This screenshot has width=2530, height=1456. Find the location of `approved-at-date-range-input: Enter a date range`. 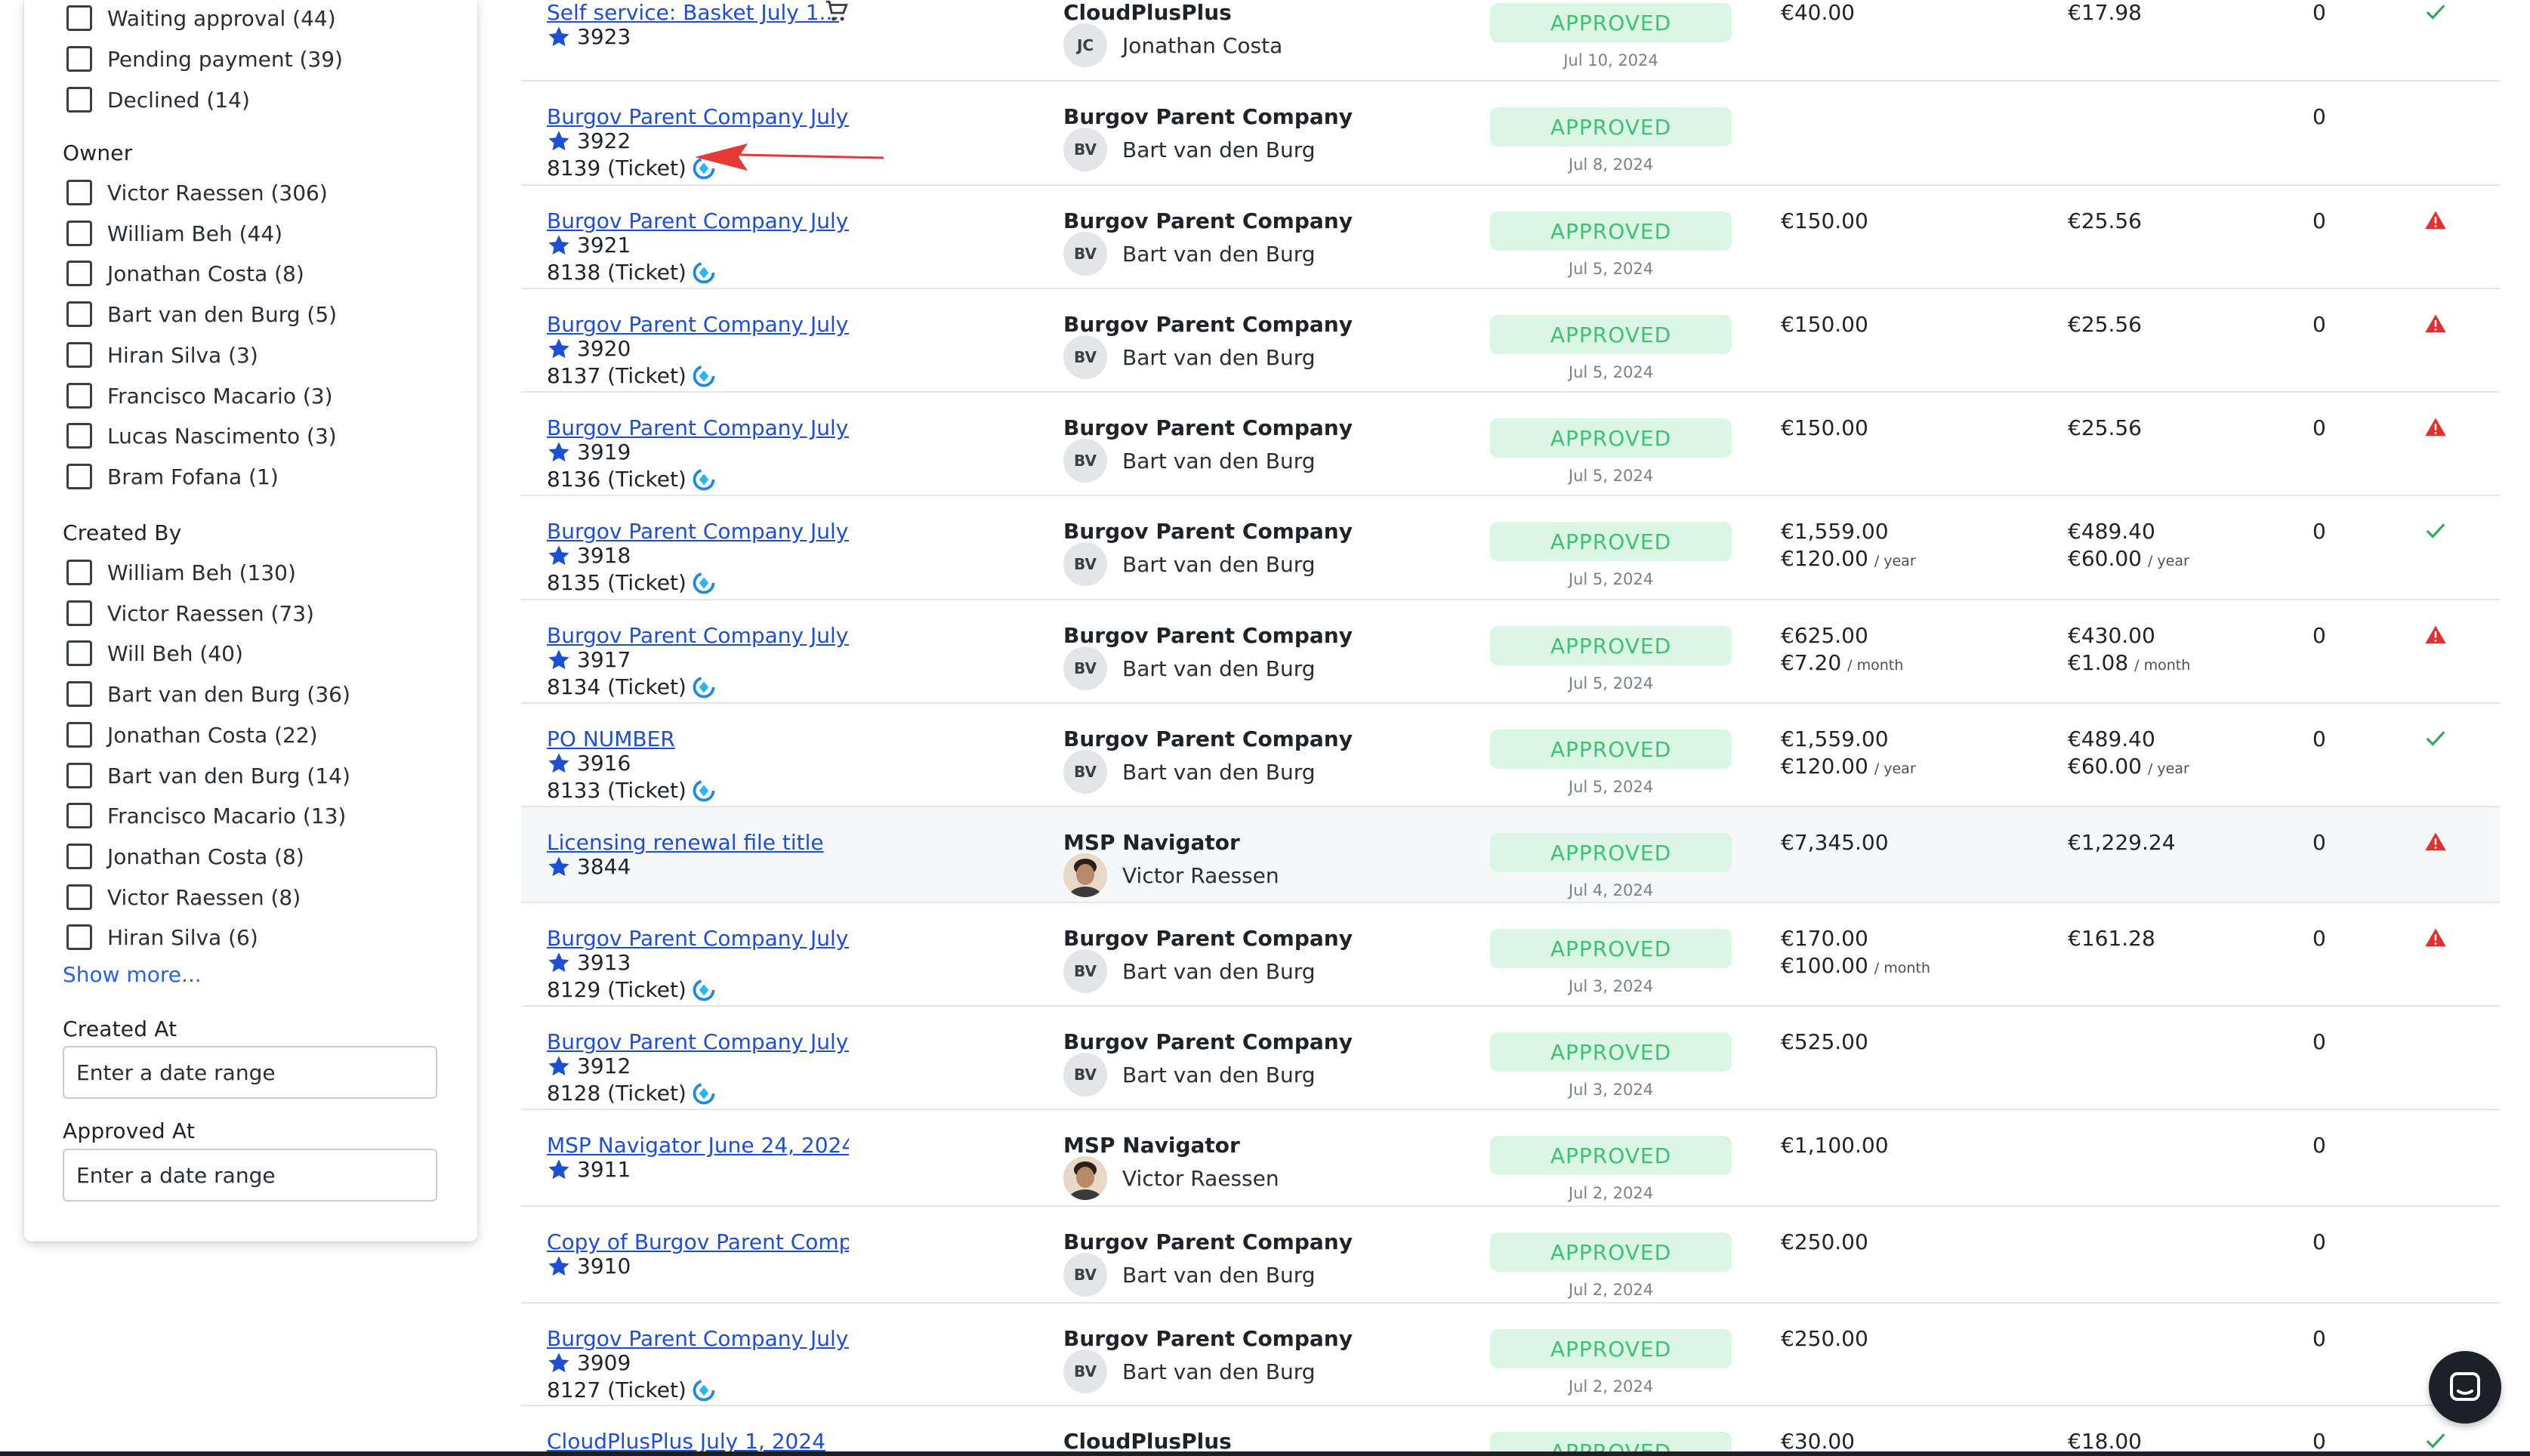

approved-at-date-range-input: Enter a date range is located at coordinates (250, 1175).